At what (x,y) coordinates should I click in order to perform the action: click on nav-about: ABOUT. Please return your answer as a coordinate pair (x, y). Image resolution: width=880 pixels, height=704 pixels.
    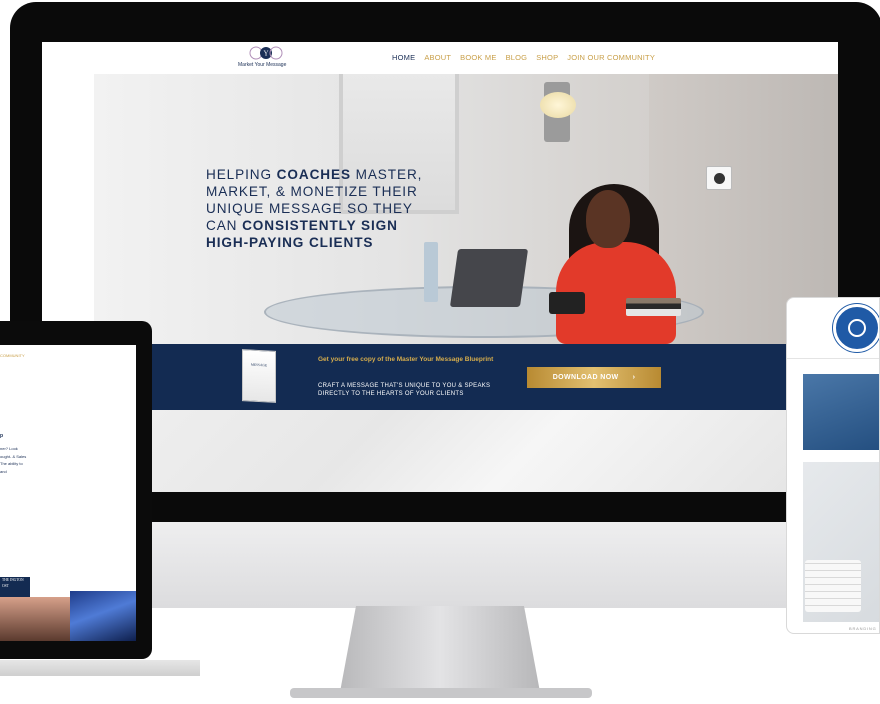
    Looking at the image, I should click on (437, 57).